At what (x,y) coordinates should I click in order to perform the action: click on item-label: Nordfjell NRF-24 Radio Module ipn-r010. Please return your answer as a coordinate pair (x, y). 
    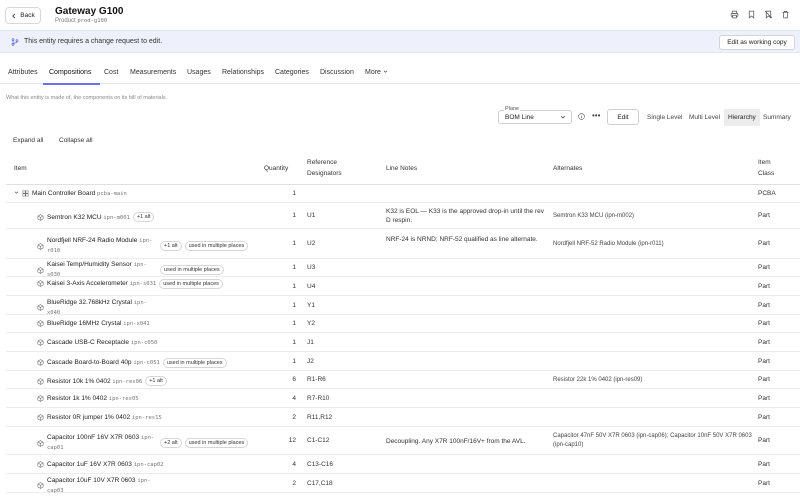
    Looking at the image, I should click on (102, 246).